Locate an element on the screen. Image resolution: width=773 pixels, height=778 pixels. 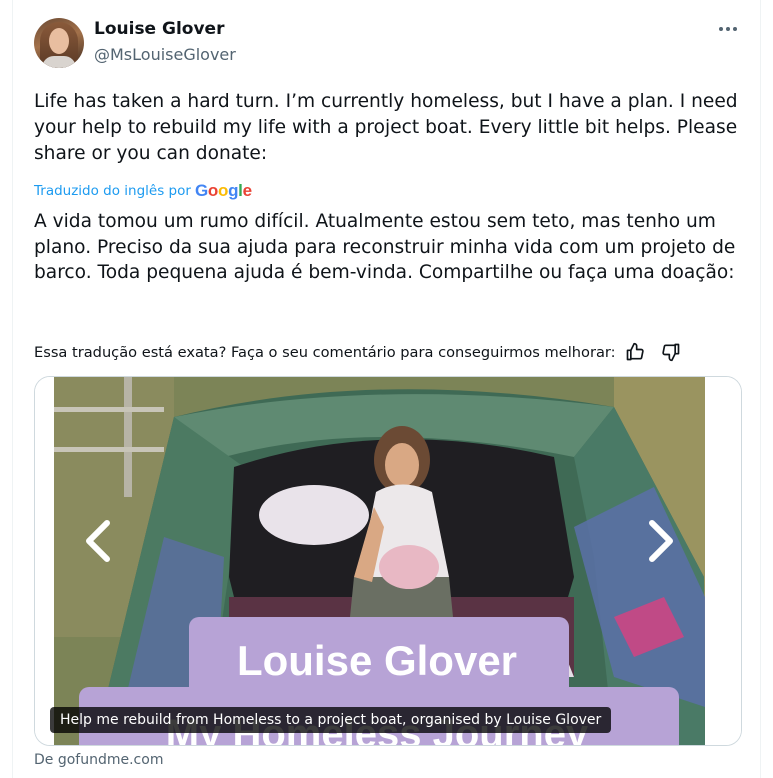
more-horizontal-icon is located at coordinates (728, 29).